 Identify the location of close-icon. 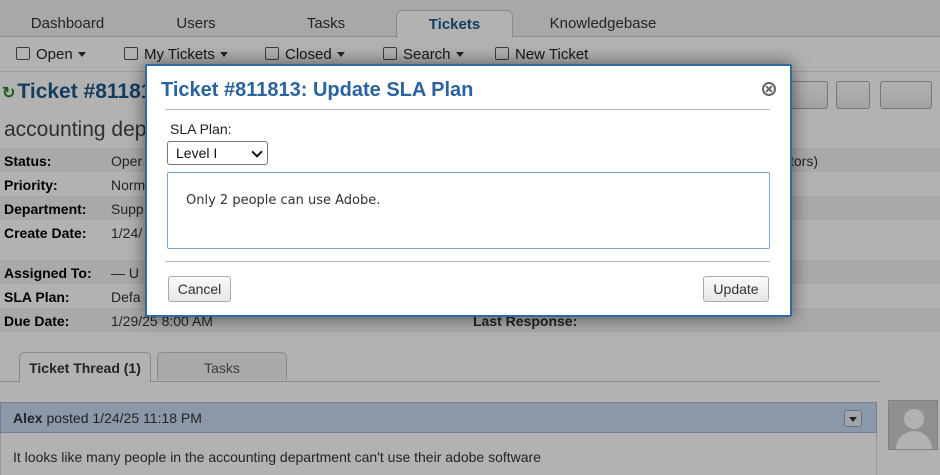
(769, 89).